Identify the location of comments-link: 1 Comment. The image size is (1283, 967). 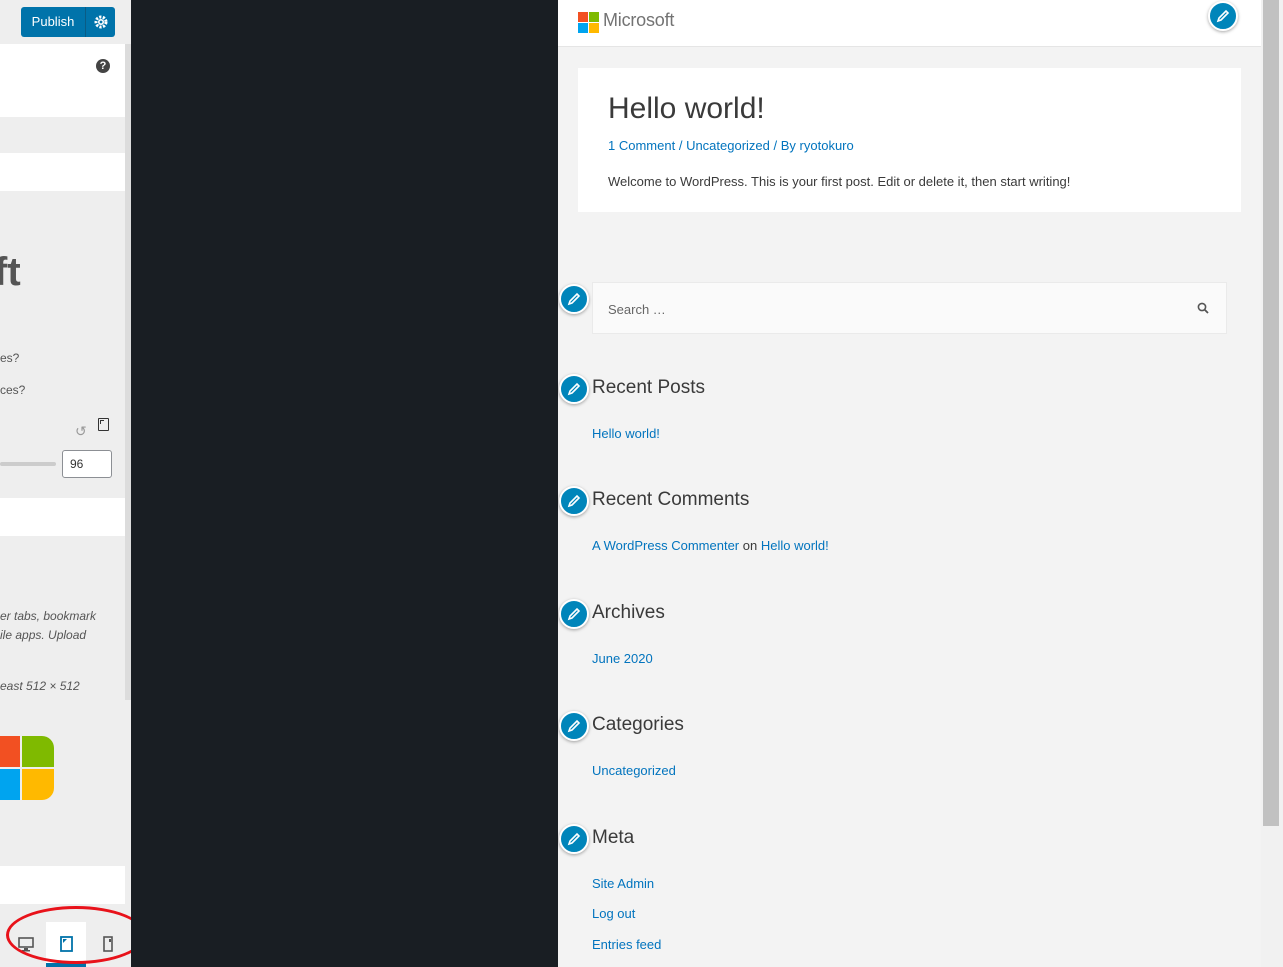
(641, 145).